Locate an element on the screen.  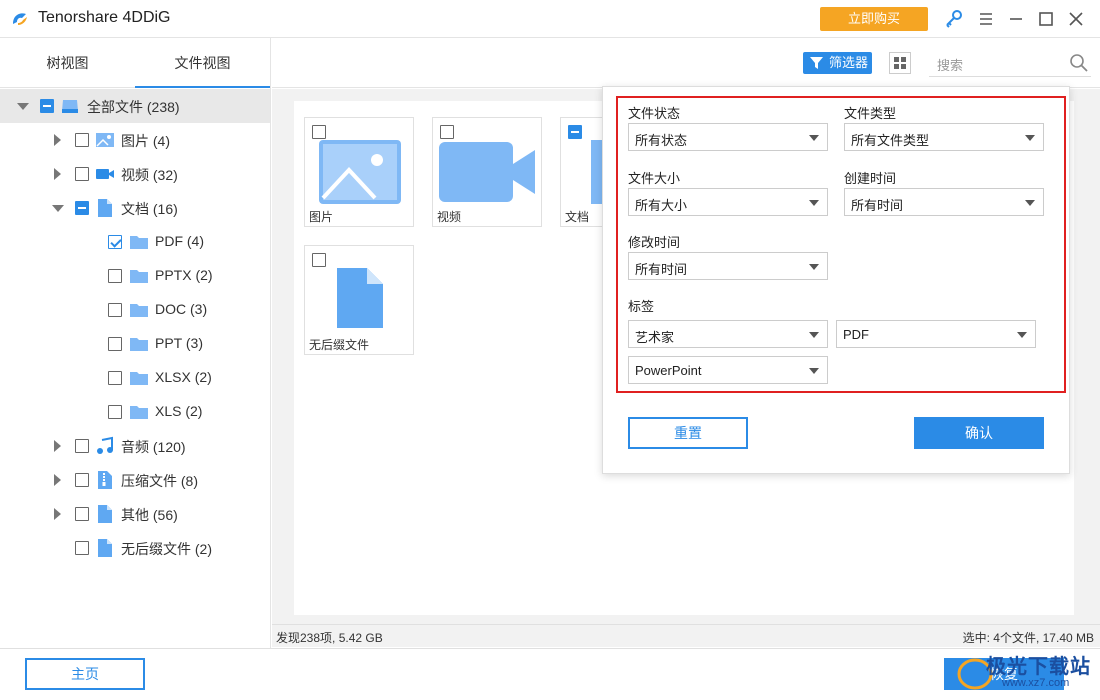
tree-item-label: 全部文件 (238) is located at coordinates (133, 107).